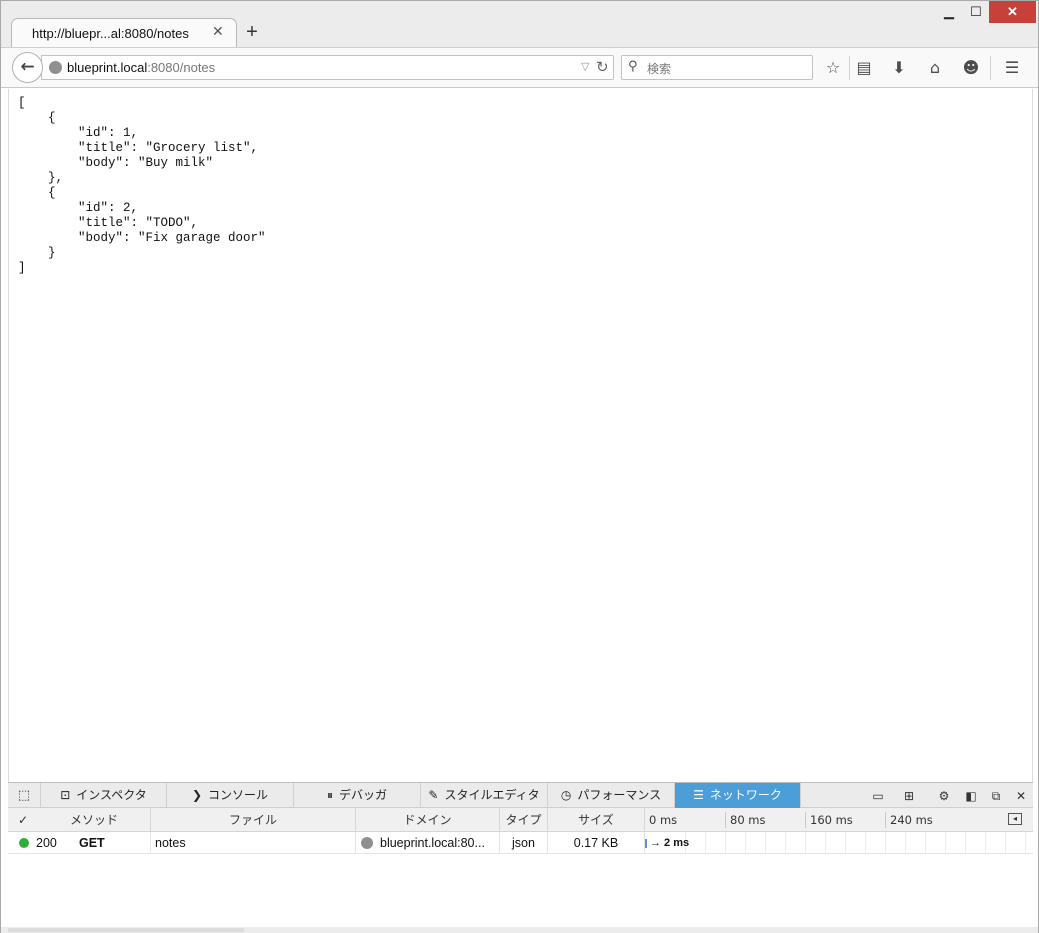 This screenshot has width=1039, height=933. I want to click on url-history-dropdown-icon: ▽, so click(585, 66).